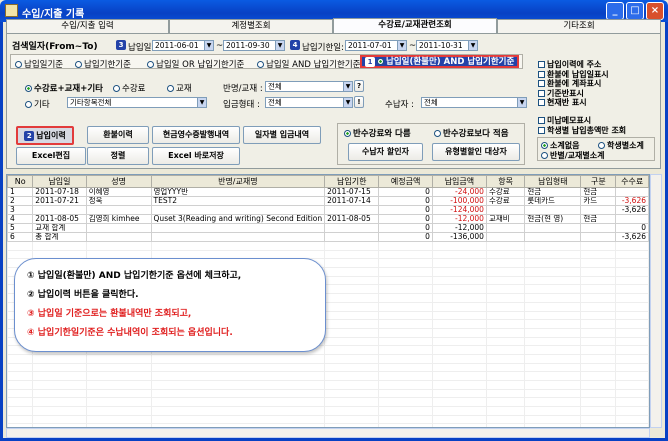 The height and width of the screenshot is (441, 668). I want to click on option-due-date: 납입기한기준, so click(103, 64).